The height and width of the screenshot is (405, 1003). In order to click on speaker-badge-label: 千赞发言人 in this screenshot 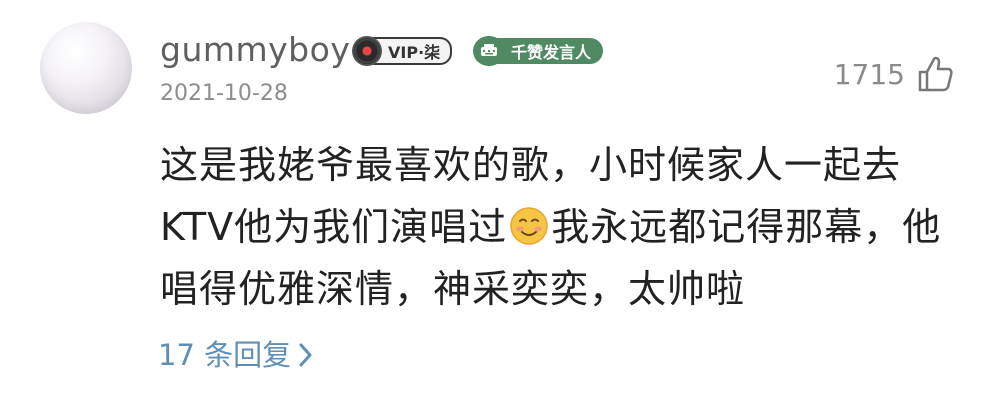, I will do `click(550, 51)`.